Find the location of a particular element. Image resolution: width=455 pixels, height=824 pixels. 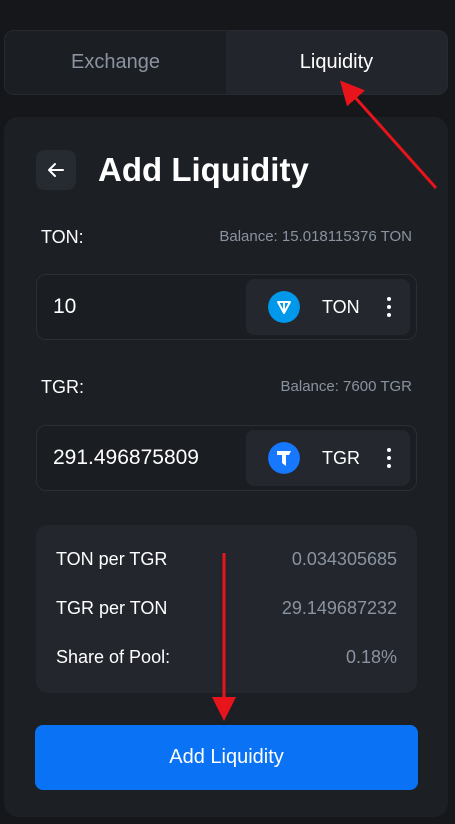

tgr-icon is located at coordinates (284, 458).